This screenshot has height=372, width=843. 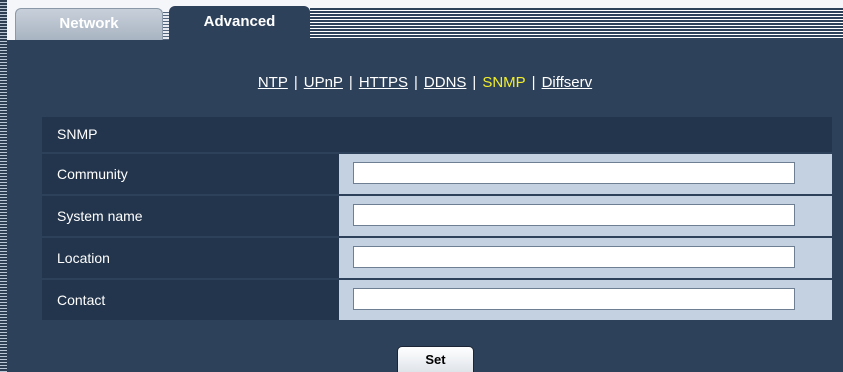 I want to click on subnav-link-ddns: DDNS, so click(x=445, y=82).